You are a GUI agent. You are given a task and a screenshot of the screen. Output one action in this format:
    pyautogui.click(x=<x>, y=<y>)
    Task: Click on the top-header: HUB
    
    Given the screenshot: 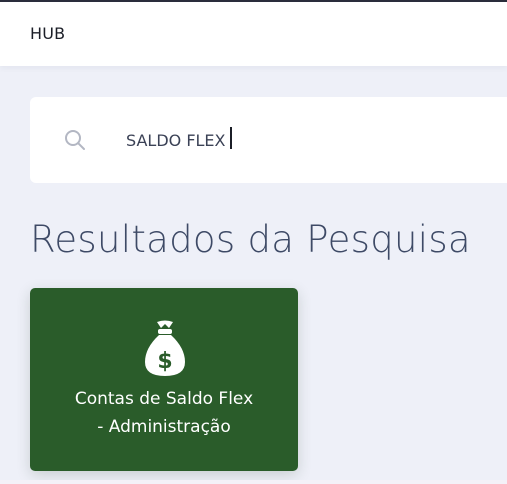 What is the action you would take?
    pyautogui.click(x=253, y=34)
    